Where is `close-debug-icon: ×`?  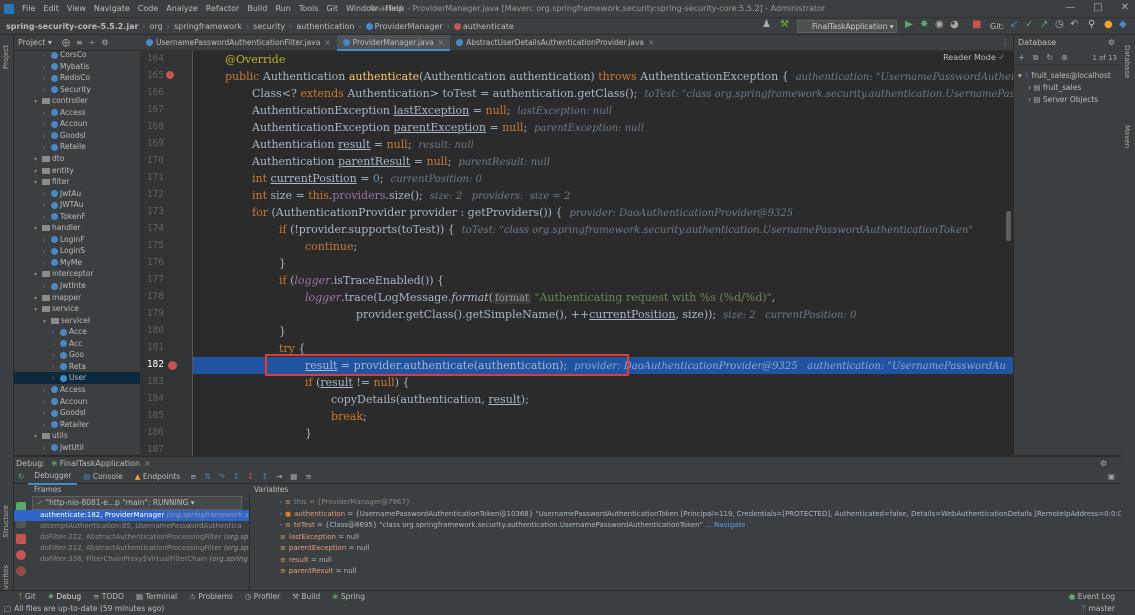
close-debug-icon: × is located at coordinates (147, 463).